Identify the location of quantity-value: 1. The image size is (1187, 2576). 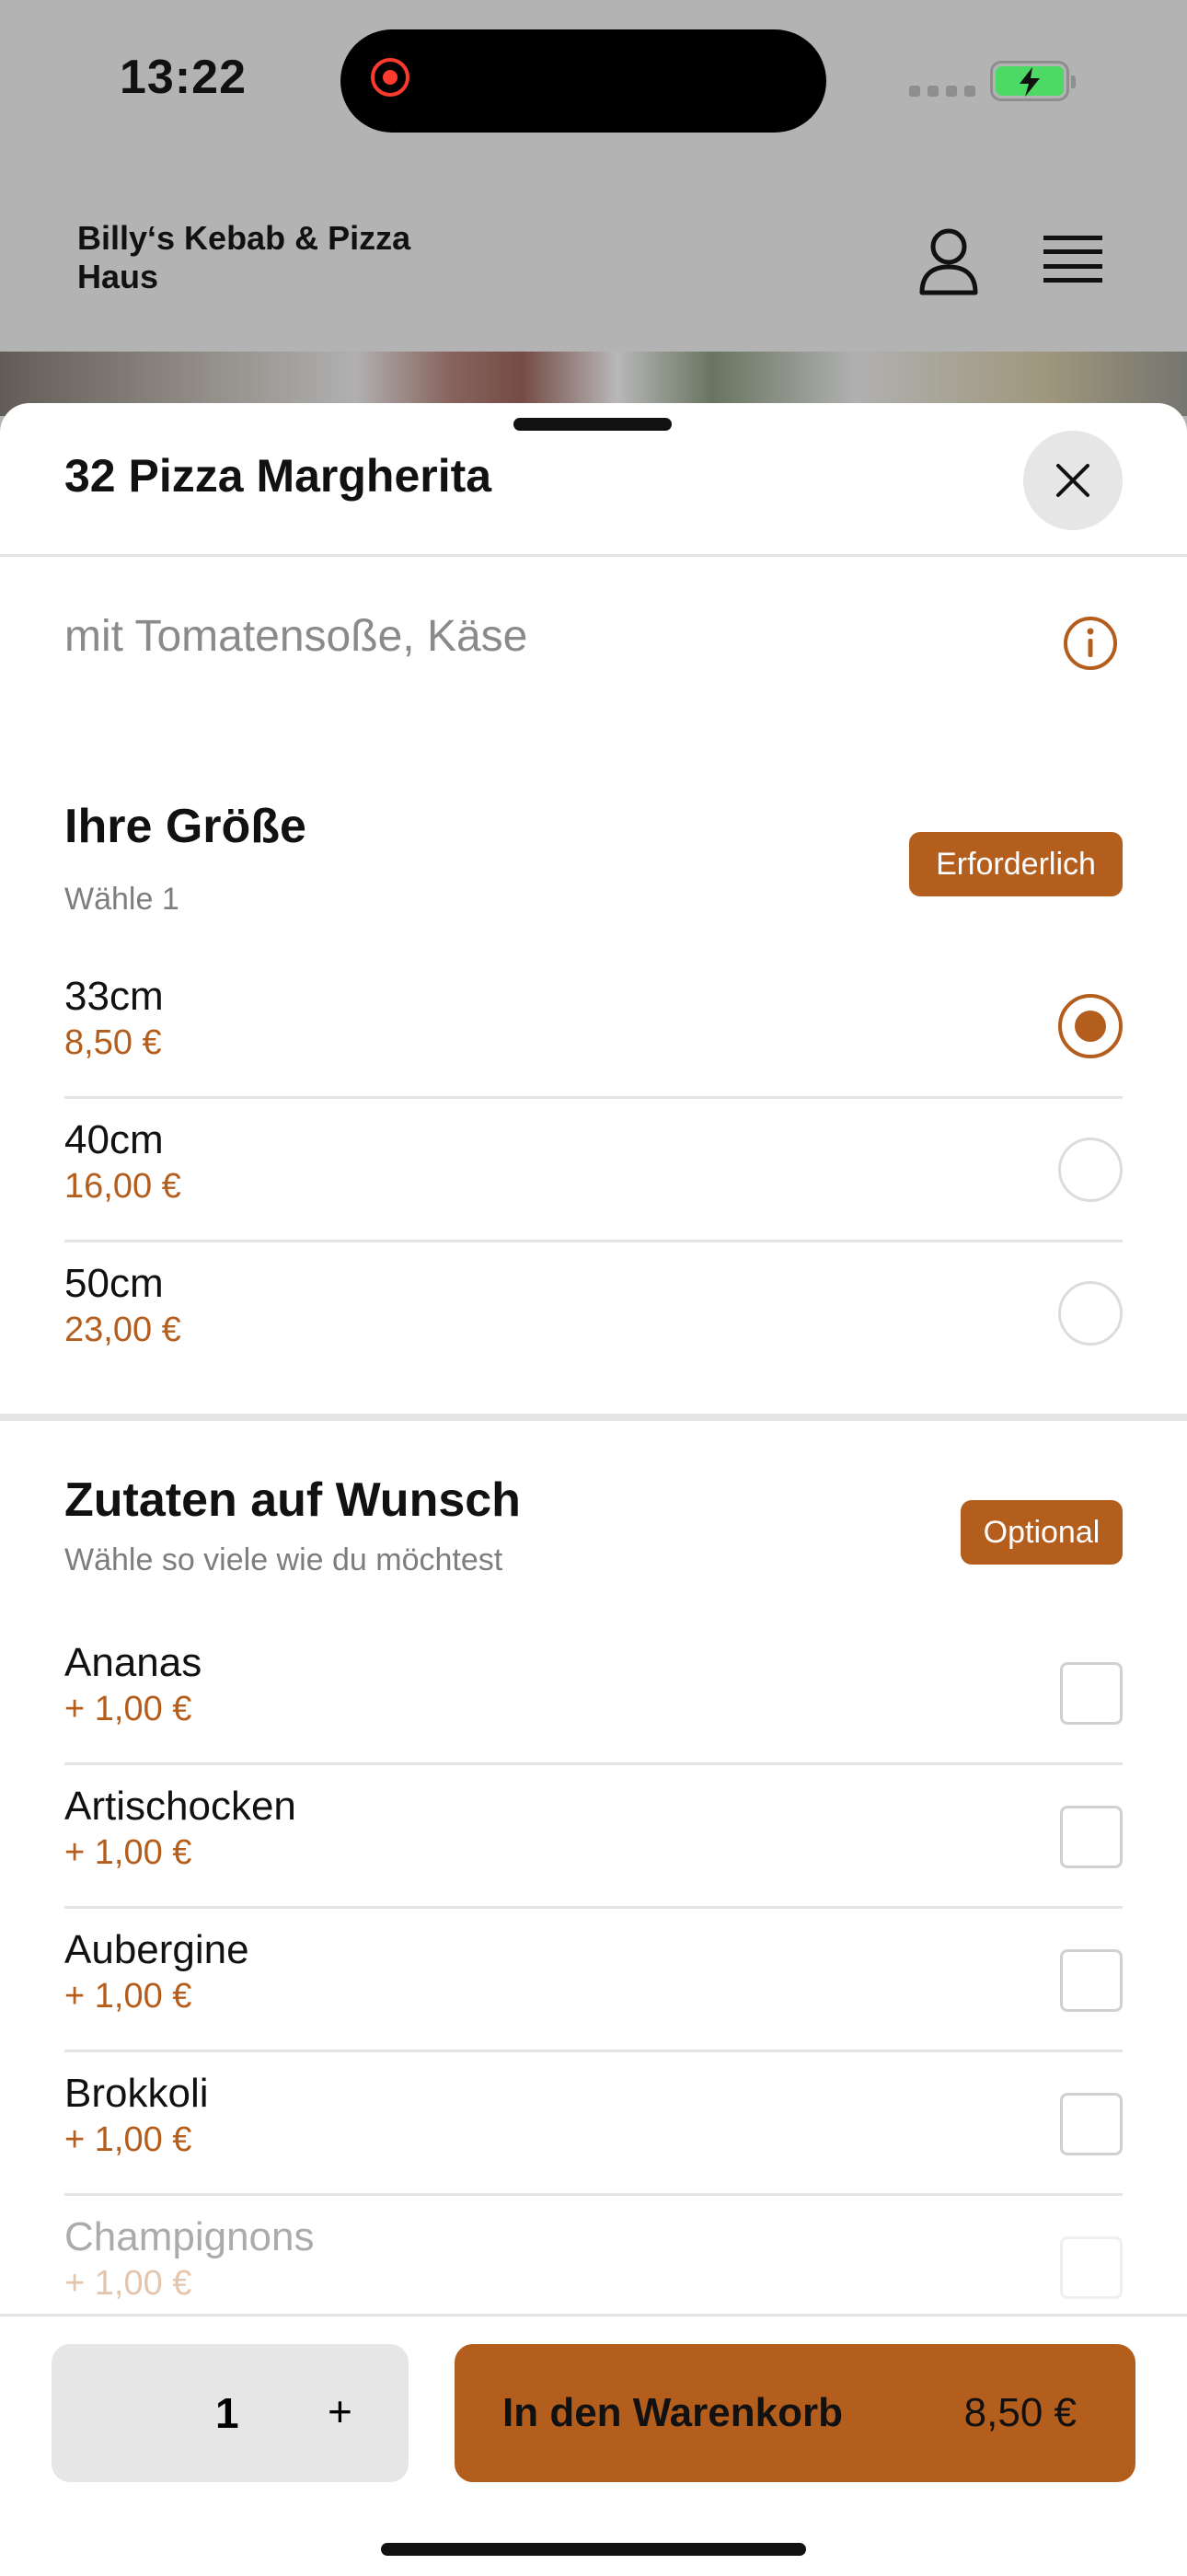
(227, 2413).